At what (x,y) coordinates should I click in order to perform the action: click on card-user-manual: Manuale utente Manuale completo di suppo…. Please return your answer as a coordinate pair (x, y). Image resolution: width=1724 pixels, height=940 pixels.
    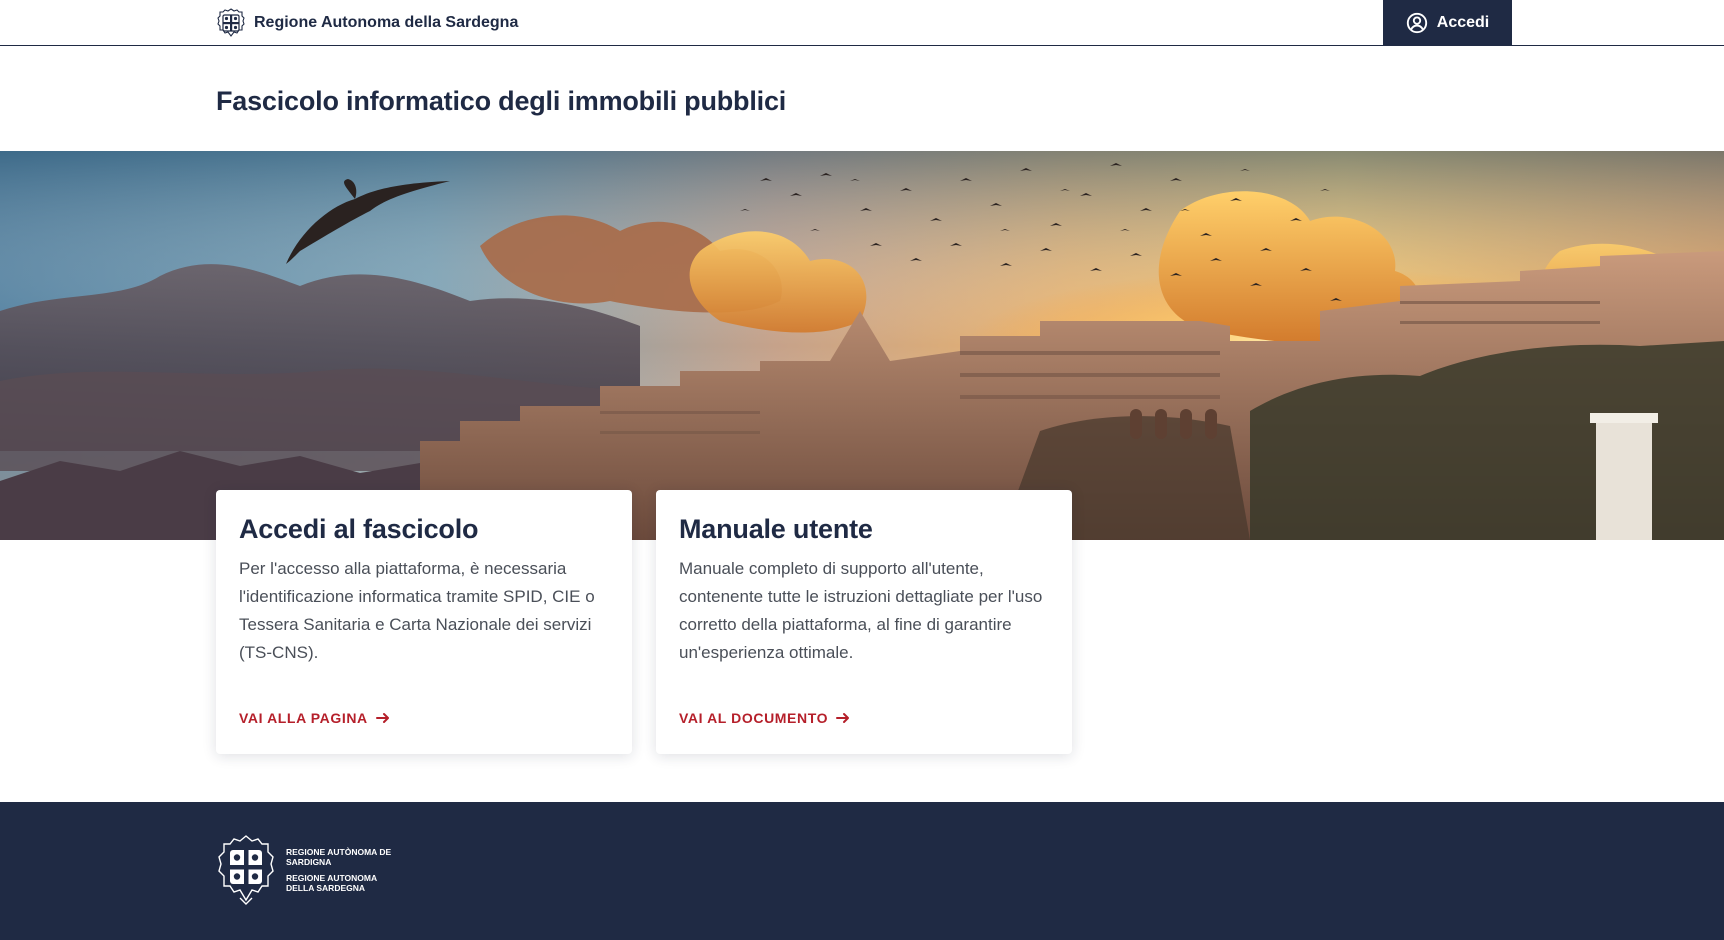
    Looking at the image, I should click on (864, 622).